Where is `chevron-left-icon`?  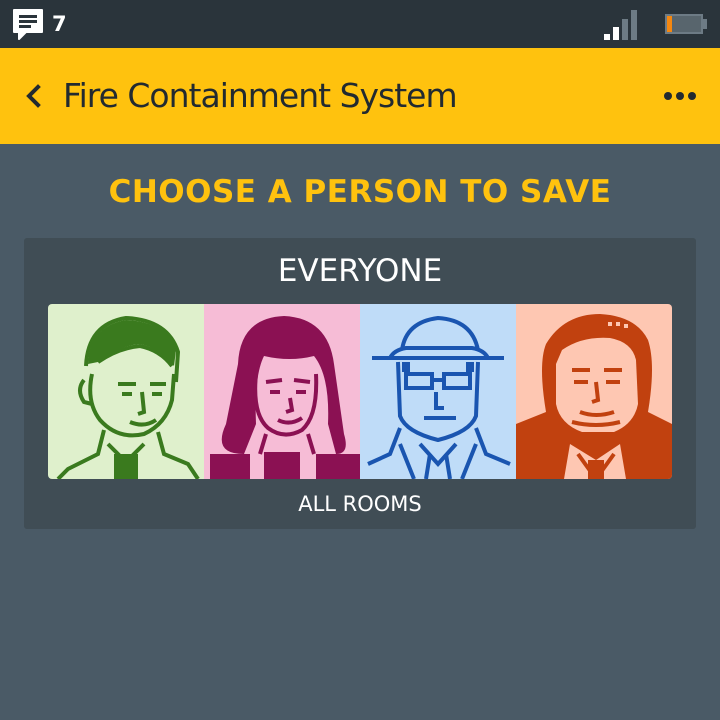
chevron-left-icon is located at coordinates (34, 96).